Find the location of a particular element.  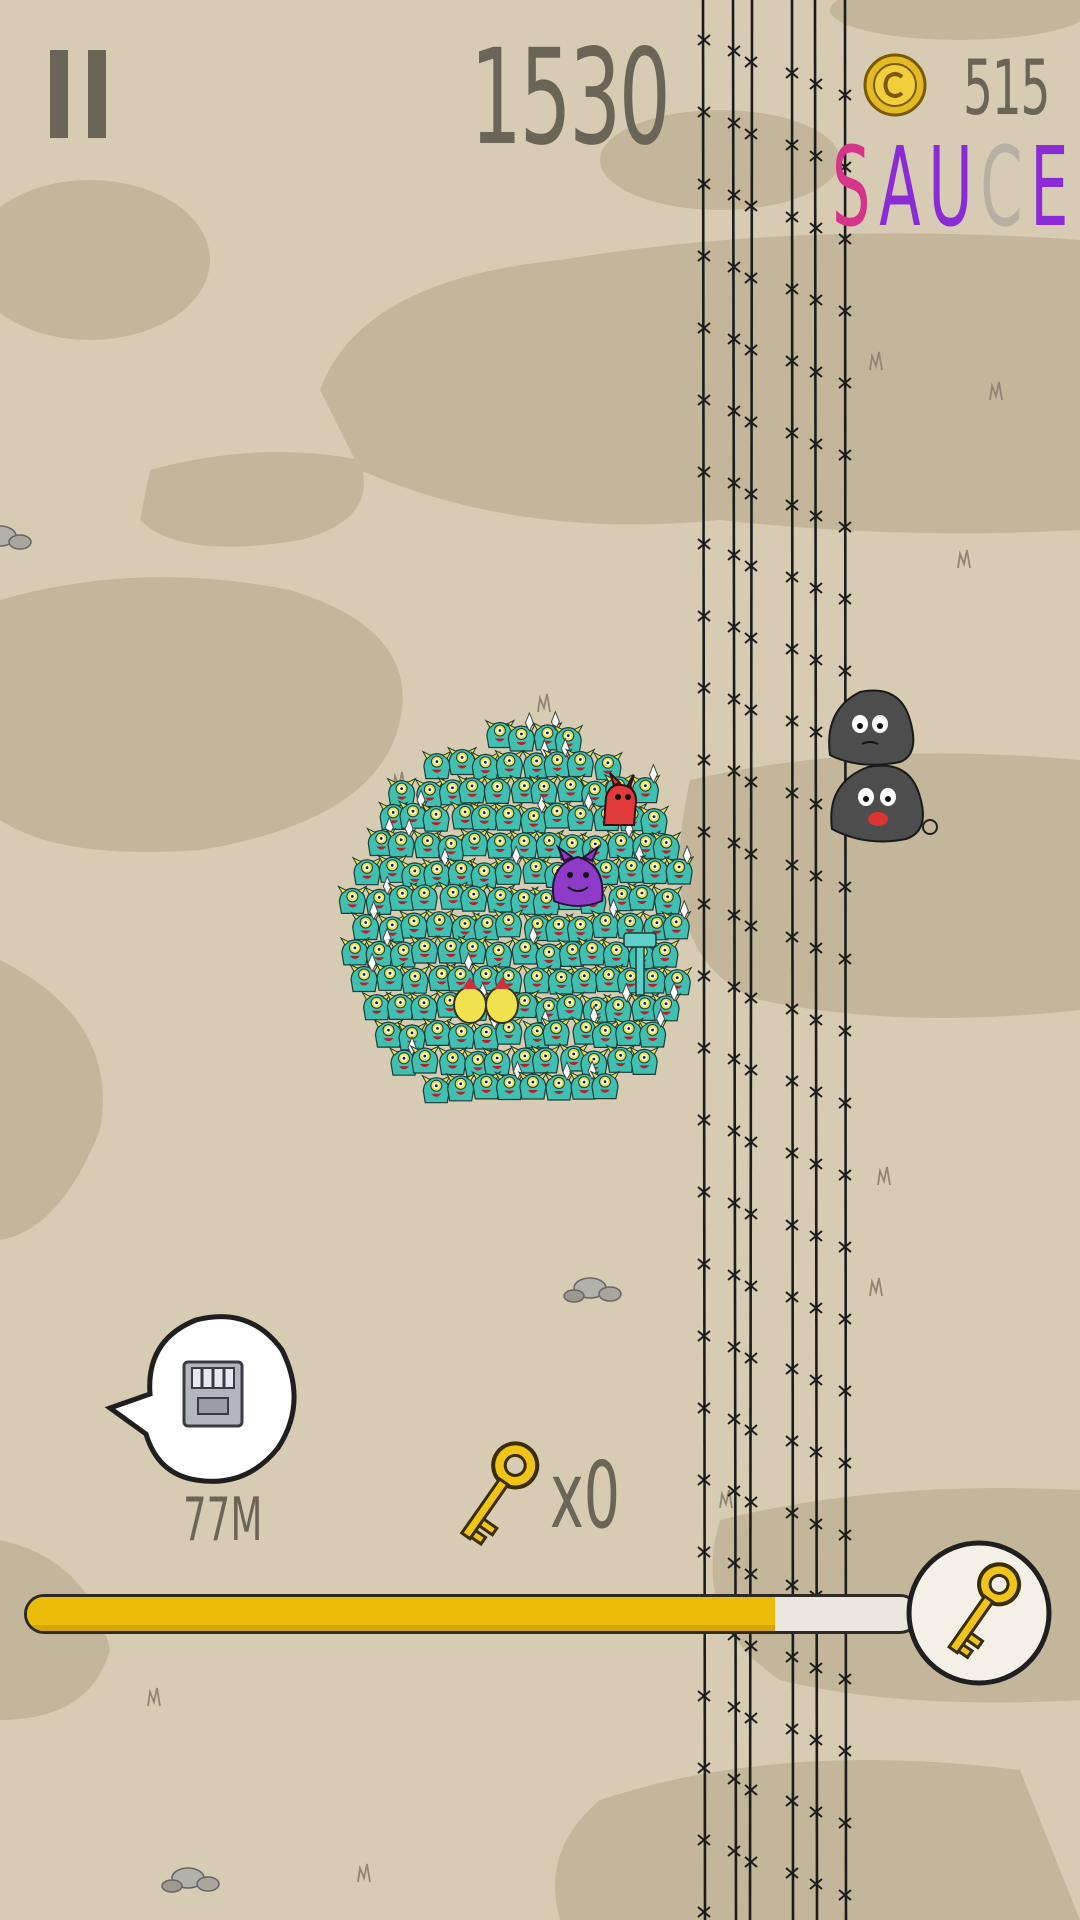

letter-2: U is located at coordinates (954, 187).